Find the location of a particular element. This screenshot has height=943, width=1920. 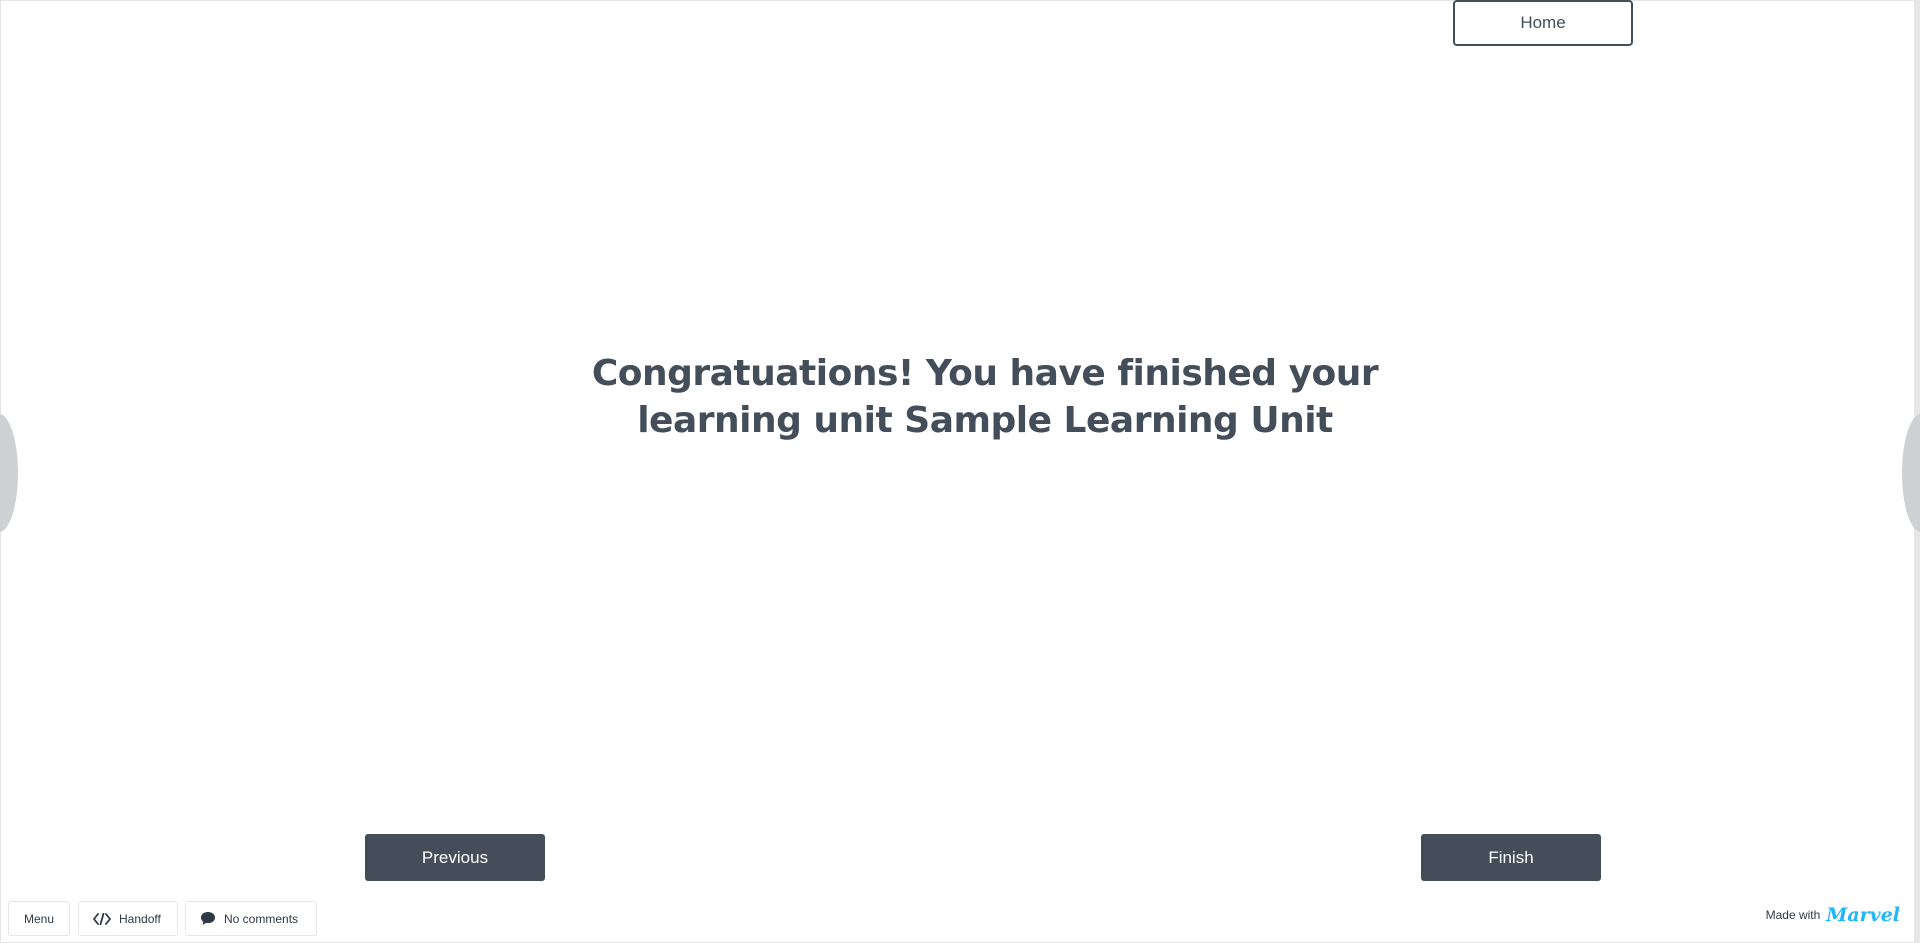

handoff-button: Handoff is located at coordinates (128, 918).